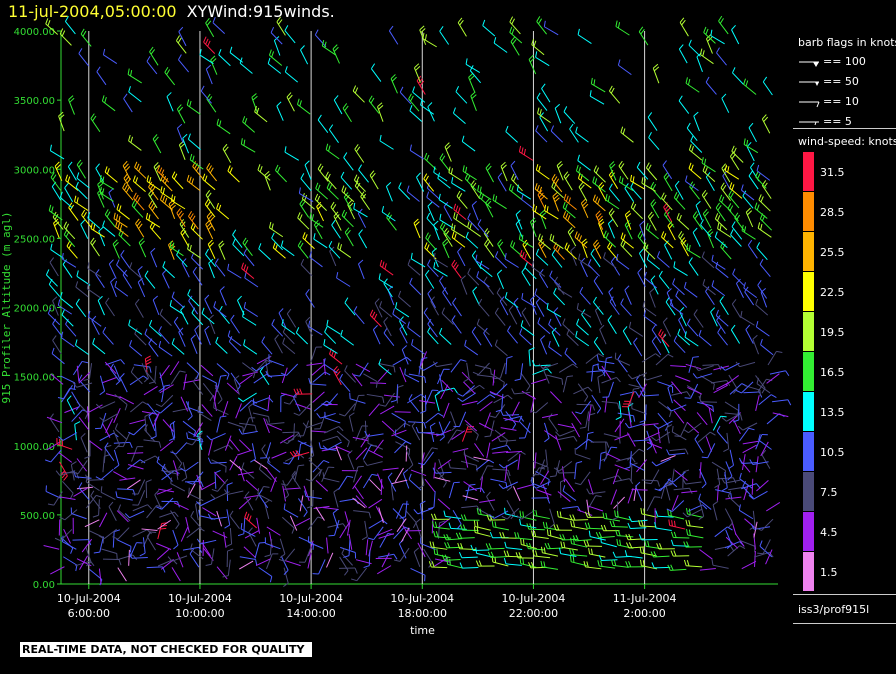 This screenshot has height=674, width=896. What do you see at coordinates (34, 32) in the screenshot?
I see `y-tick-label: 4000.00` at bounding box center [34, 32].